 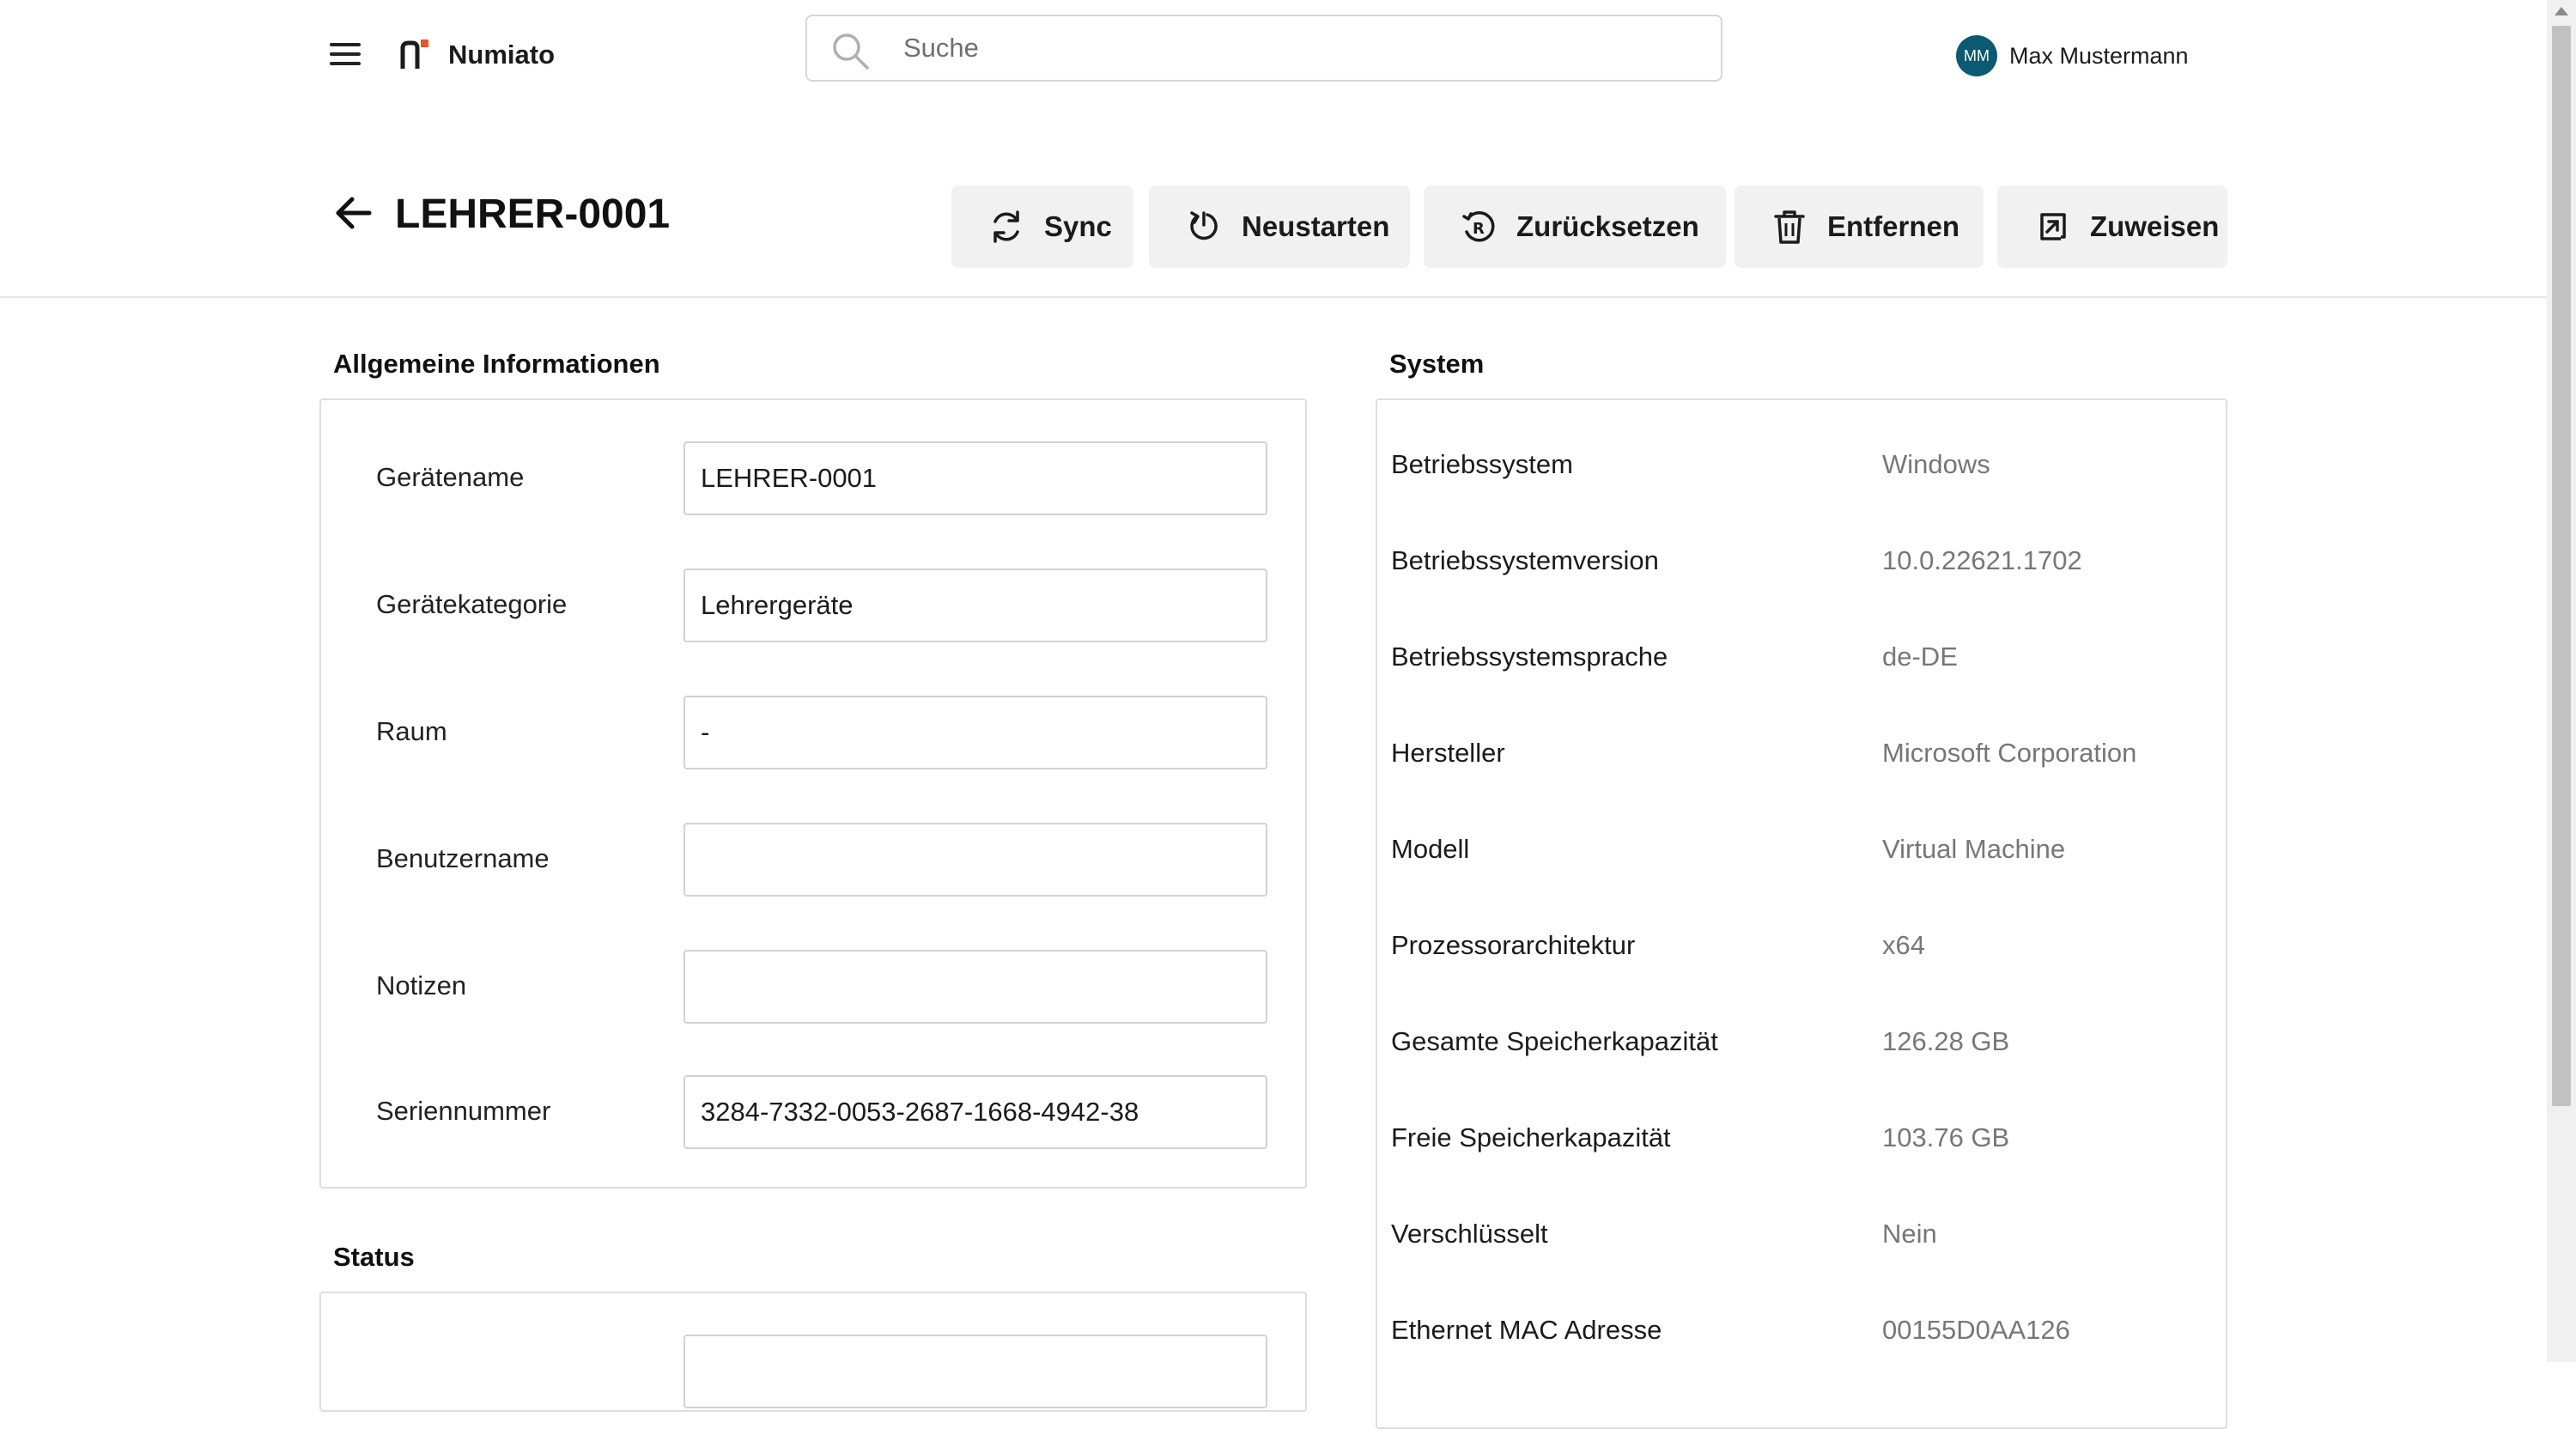 What do you see at coordinates (1801, 465) in the screenshot?
I see `system-row: Betriebssystem Windows` at bounding box center [1801, 465].